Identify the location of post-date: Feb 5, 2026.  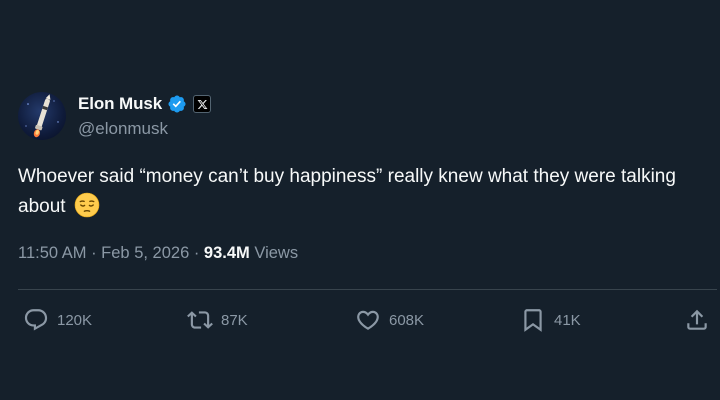
(145, 253).